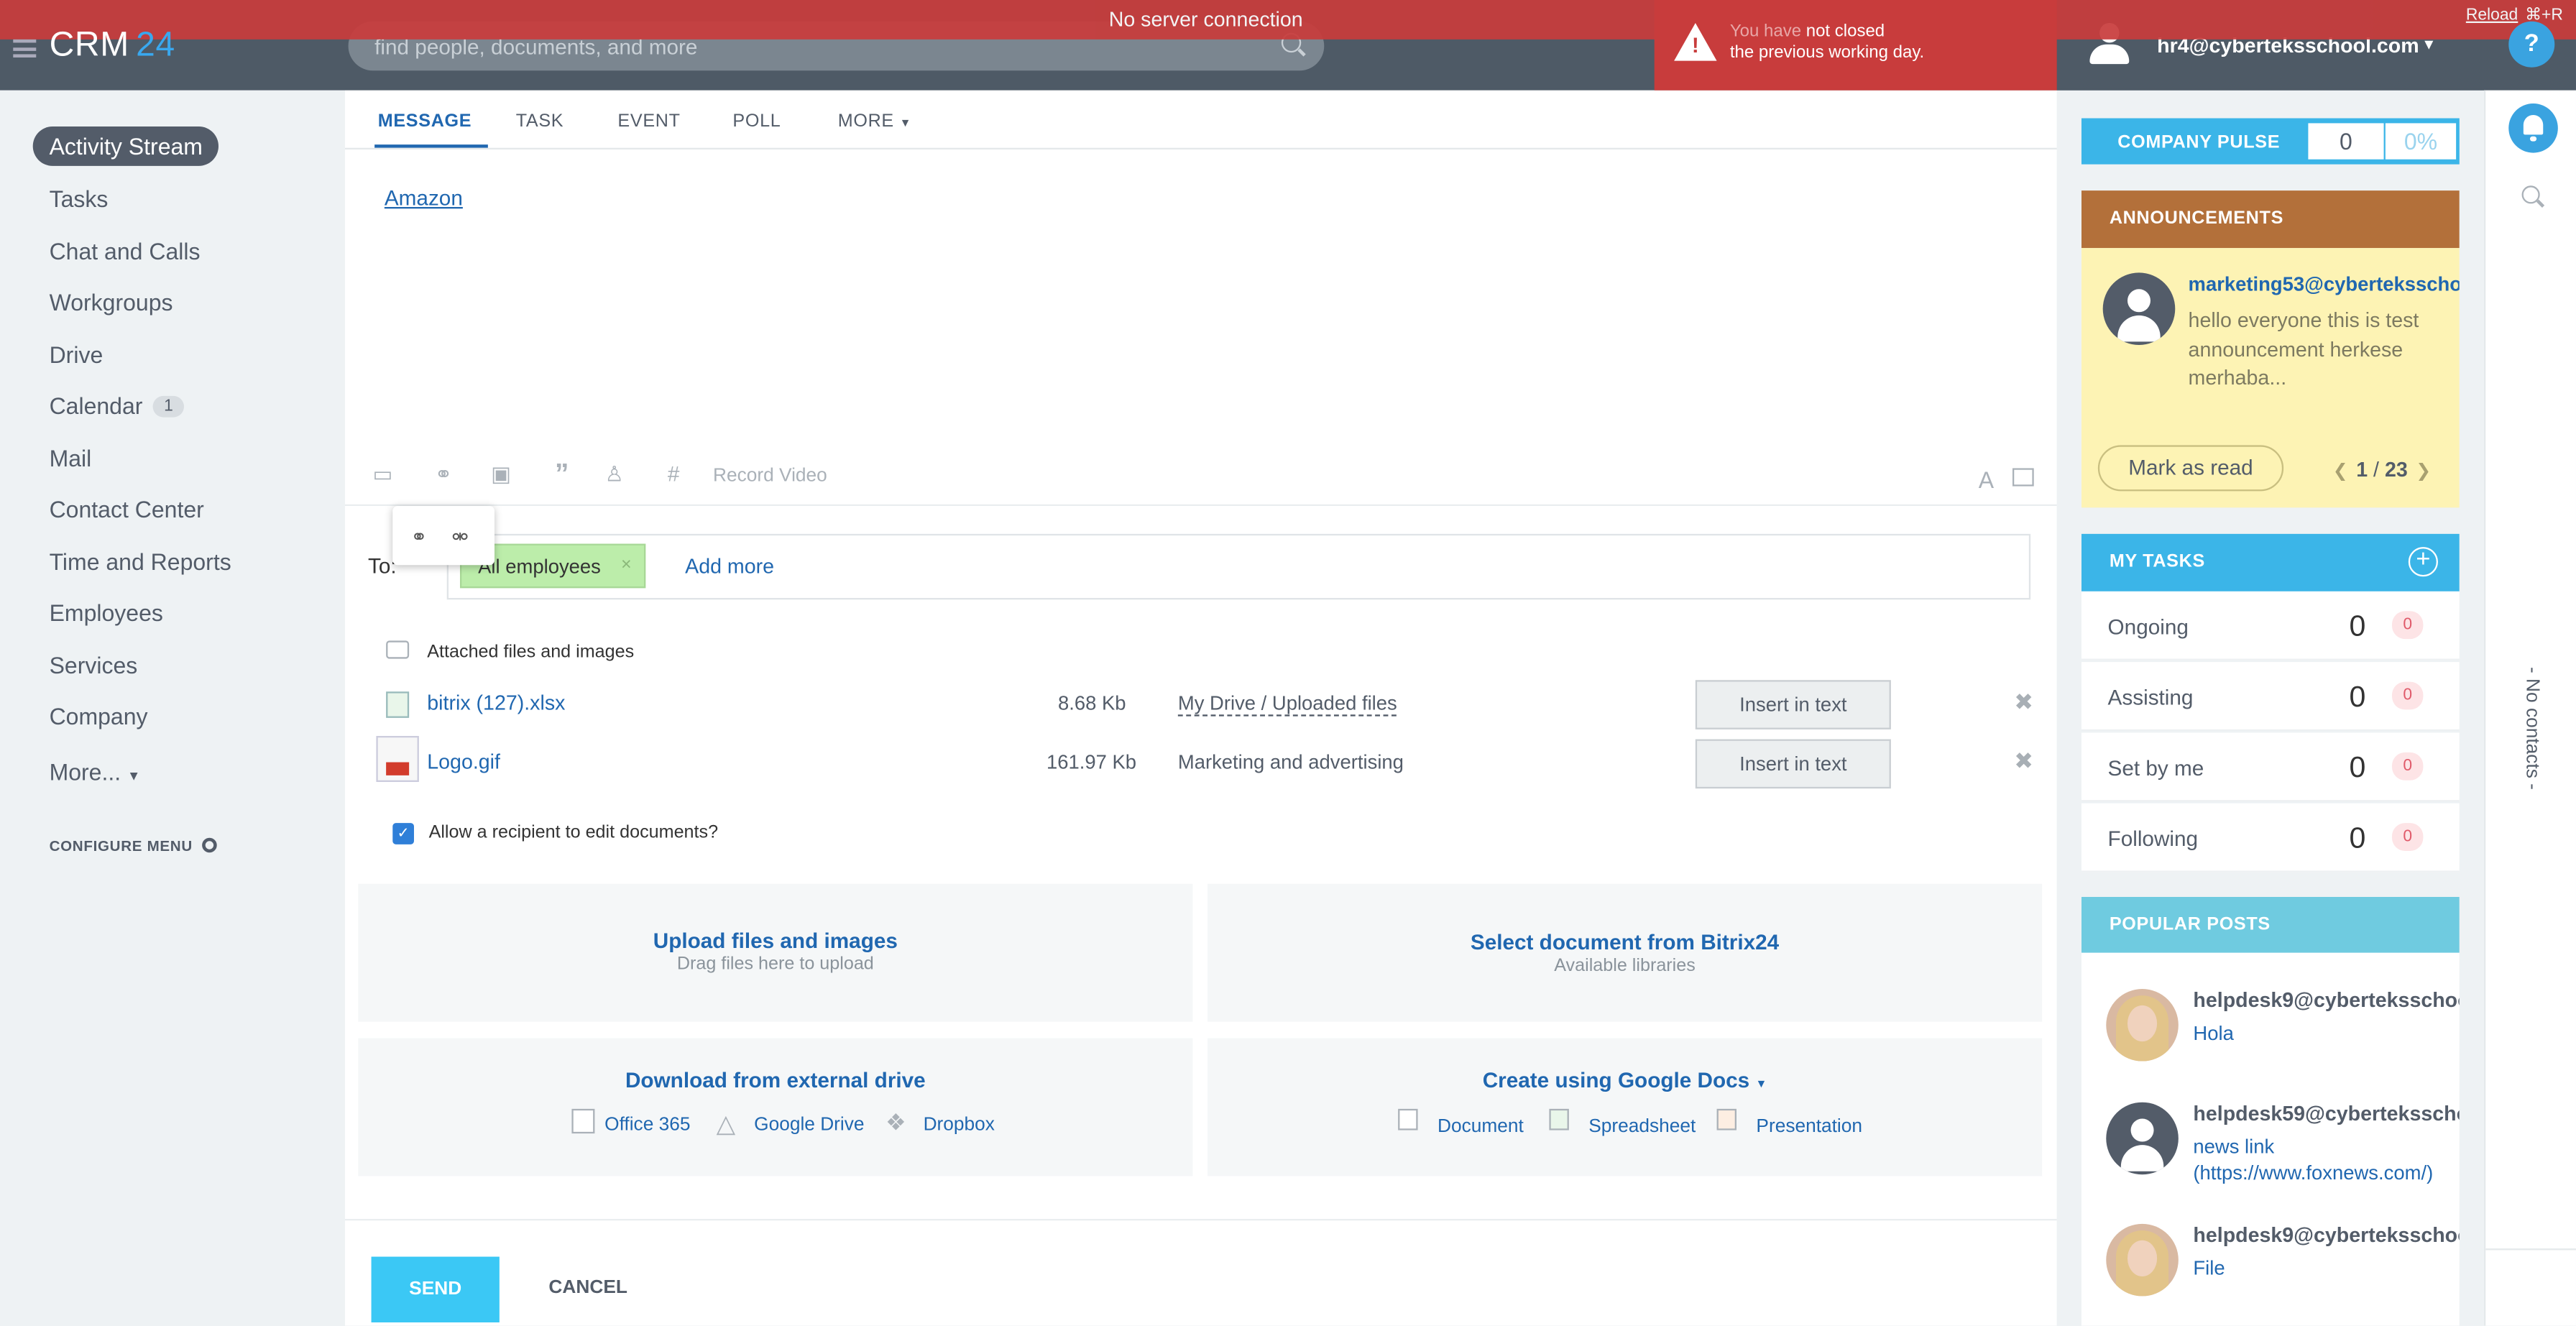 The image size is (2576, 1326). Describe the element at coordinates (77, 354) in the screenshot. I see `sidebar-item-drive: Drive` at that location.